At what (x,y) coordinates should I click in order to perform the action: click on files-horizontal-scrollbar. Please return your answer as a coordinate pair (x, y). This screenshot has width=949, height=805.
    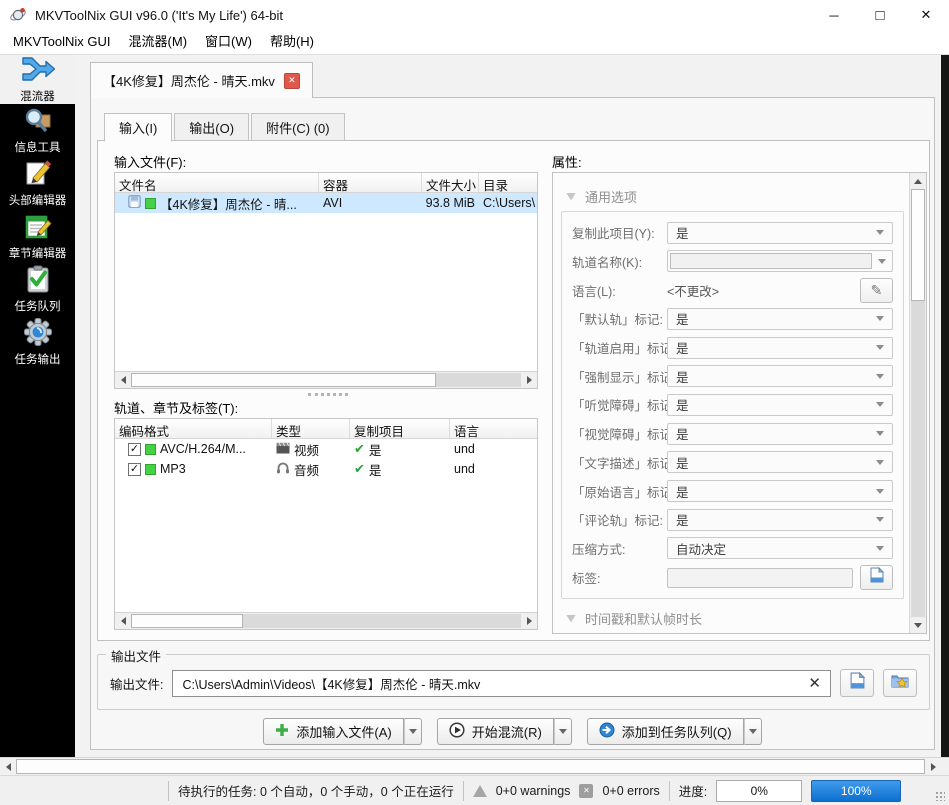
    Looking at the image, I should click on (326, 379).